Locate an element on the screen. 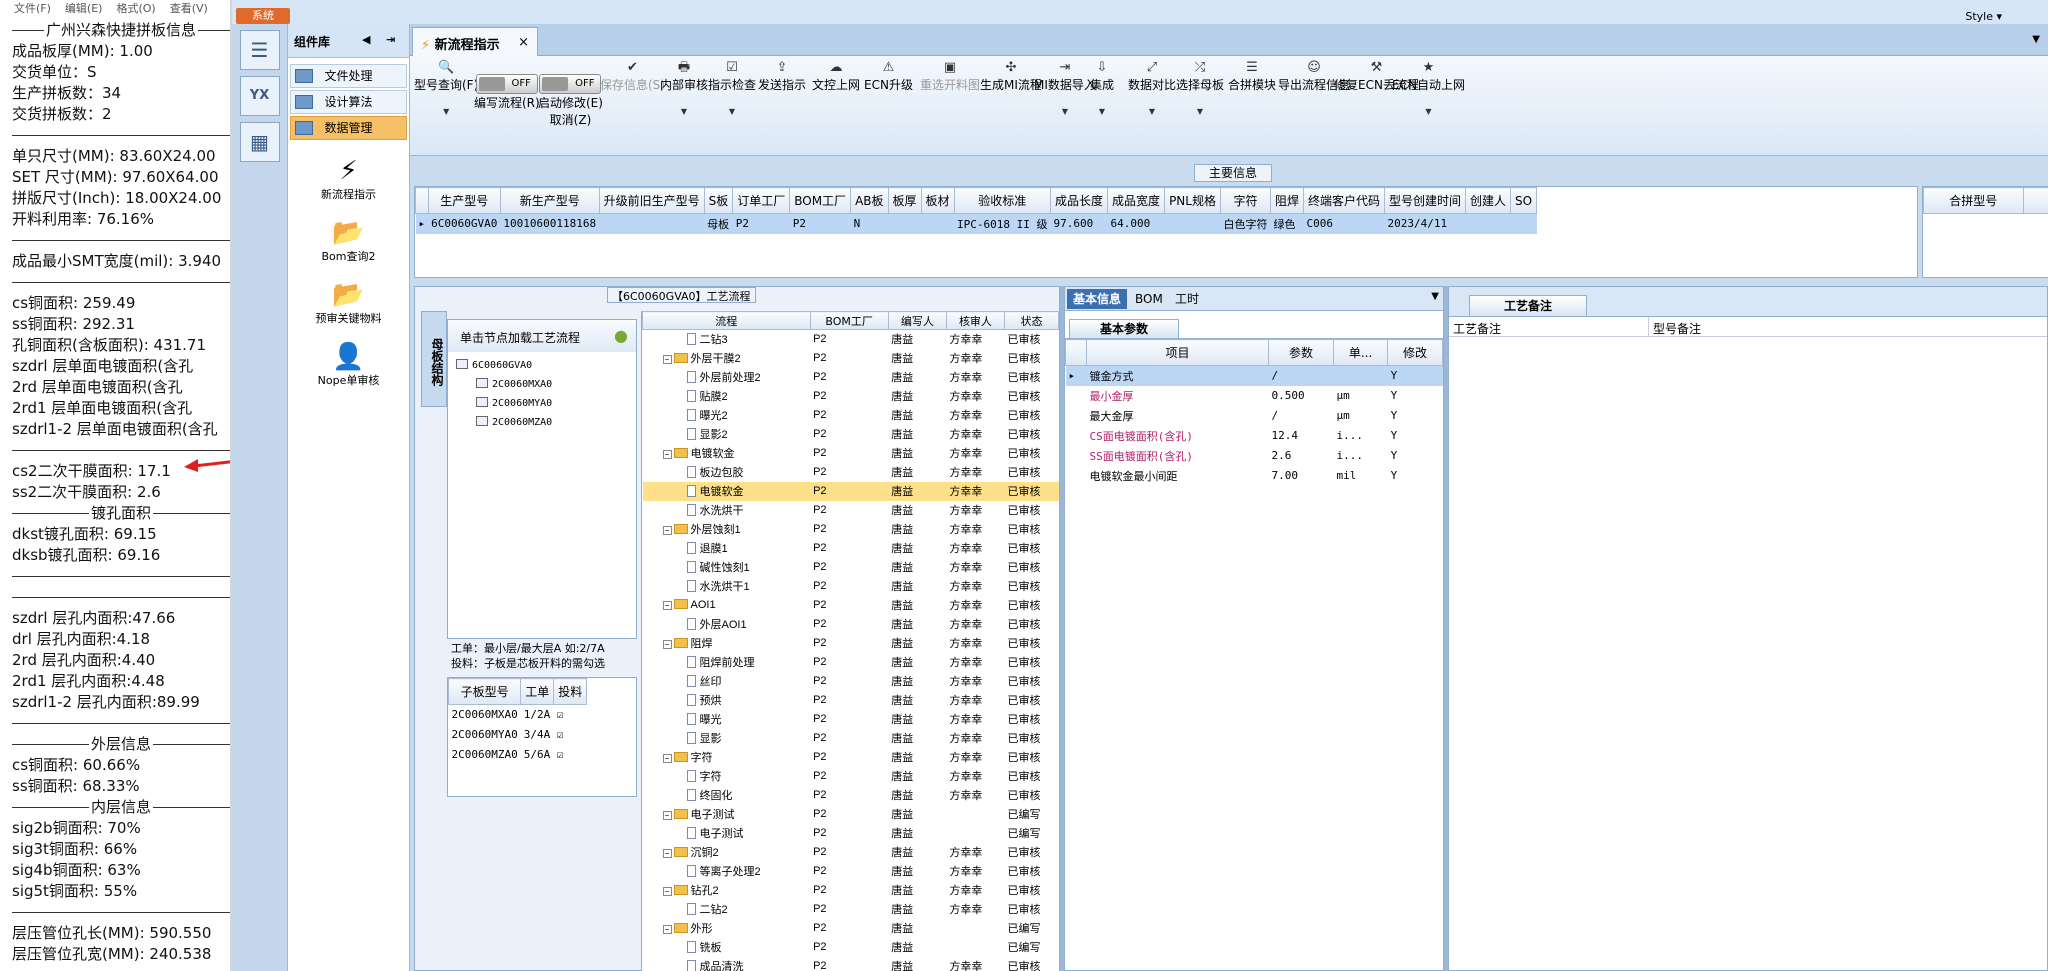  table-row: 贴膜2 P2 唐益 方幸幸 已审核 is located at coordinates (851, 396).